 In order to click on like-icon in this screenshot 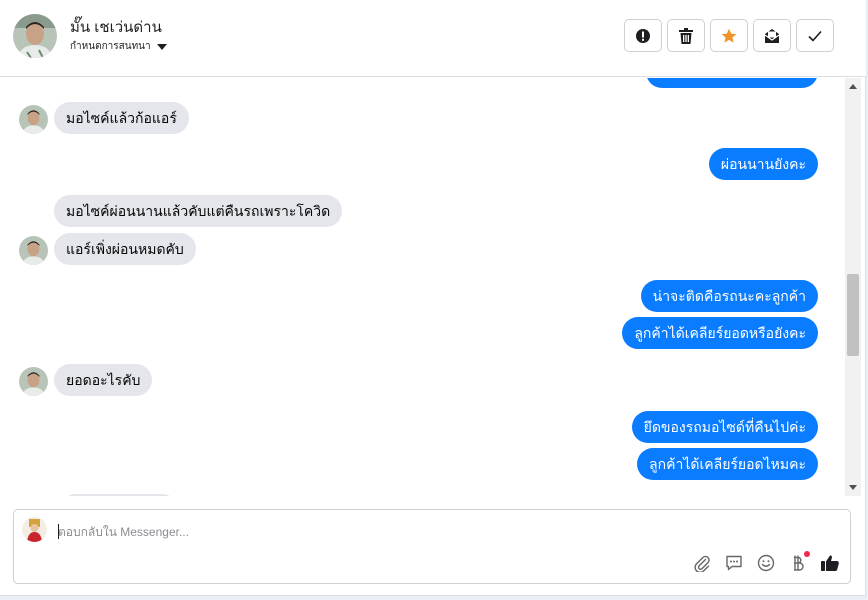, I will do `click(830, 563)`.